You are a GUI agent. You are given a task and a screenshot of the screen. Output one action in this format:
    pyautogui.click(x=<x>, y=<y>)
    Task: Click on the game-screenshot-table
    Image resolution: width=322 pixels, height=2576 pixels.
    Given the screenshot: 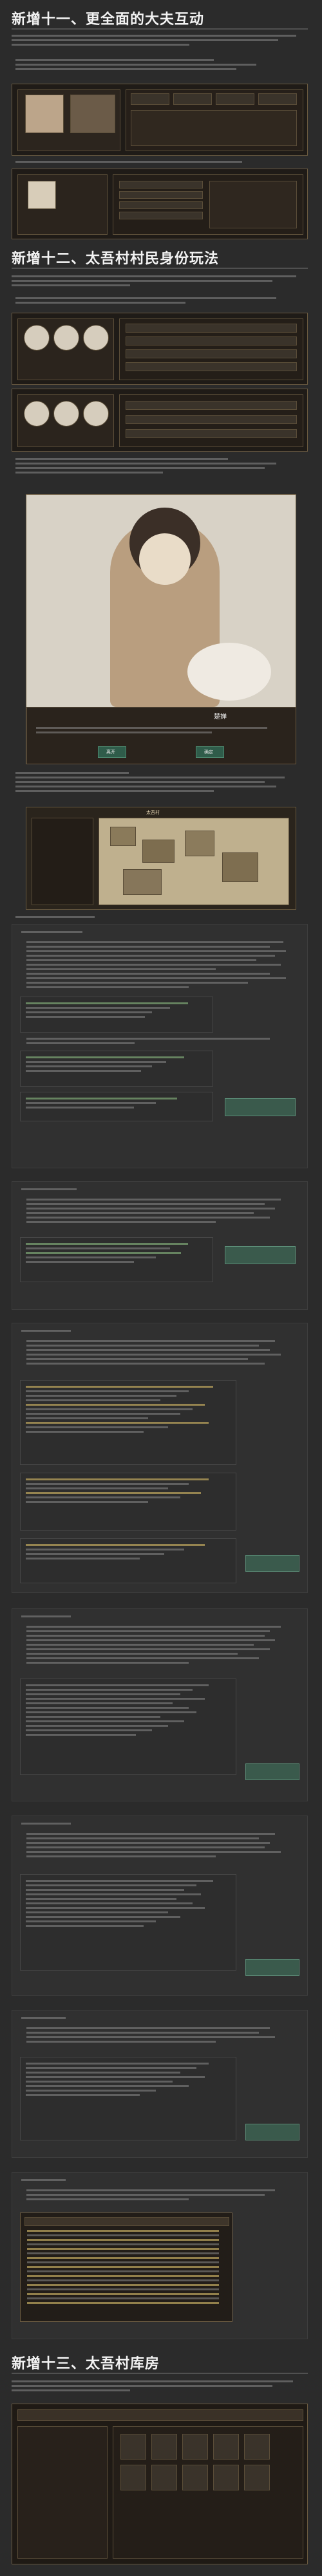 What is the action you would take?
    pyautogui.click(x=126, y=2267)
    